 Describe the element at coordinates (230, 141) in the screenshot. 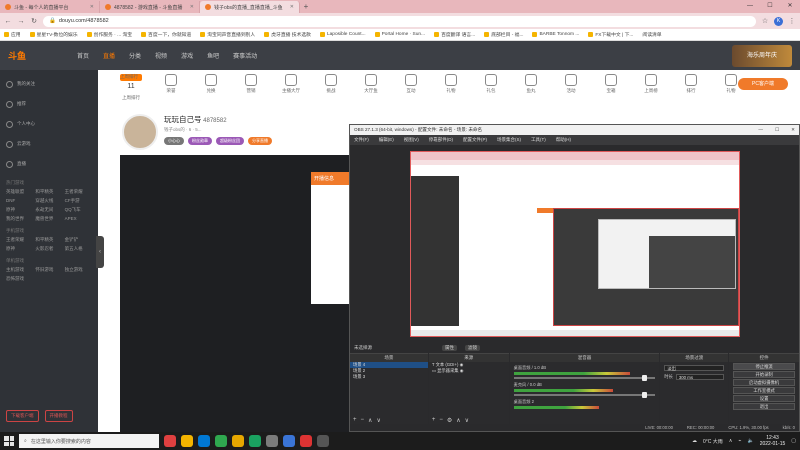

I see `tag-badge: 超级粉丝团` at that location.